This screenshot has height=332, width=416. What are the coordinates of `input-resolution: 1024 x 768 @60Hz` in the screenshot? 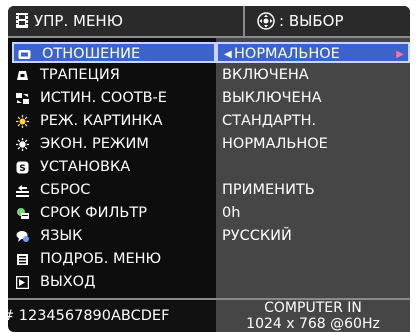 It's located at (313, 324).